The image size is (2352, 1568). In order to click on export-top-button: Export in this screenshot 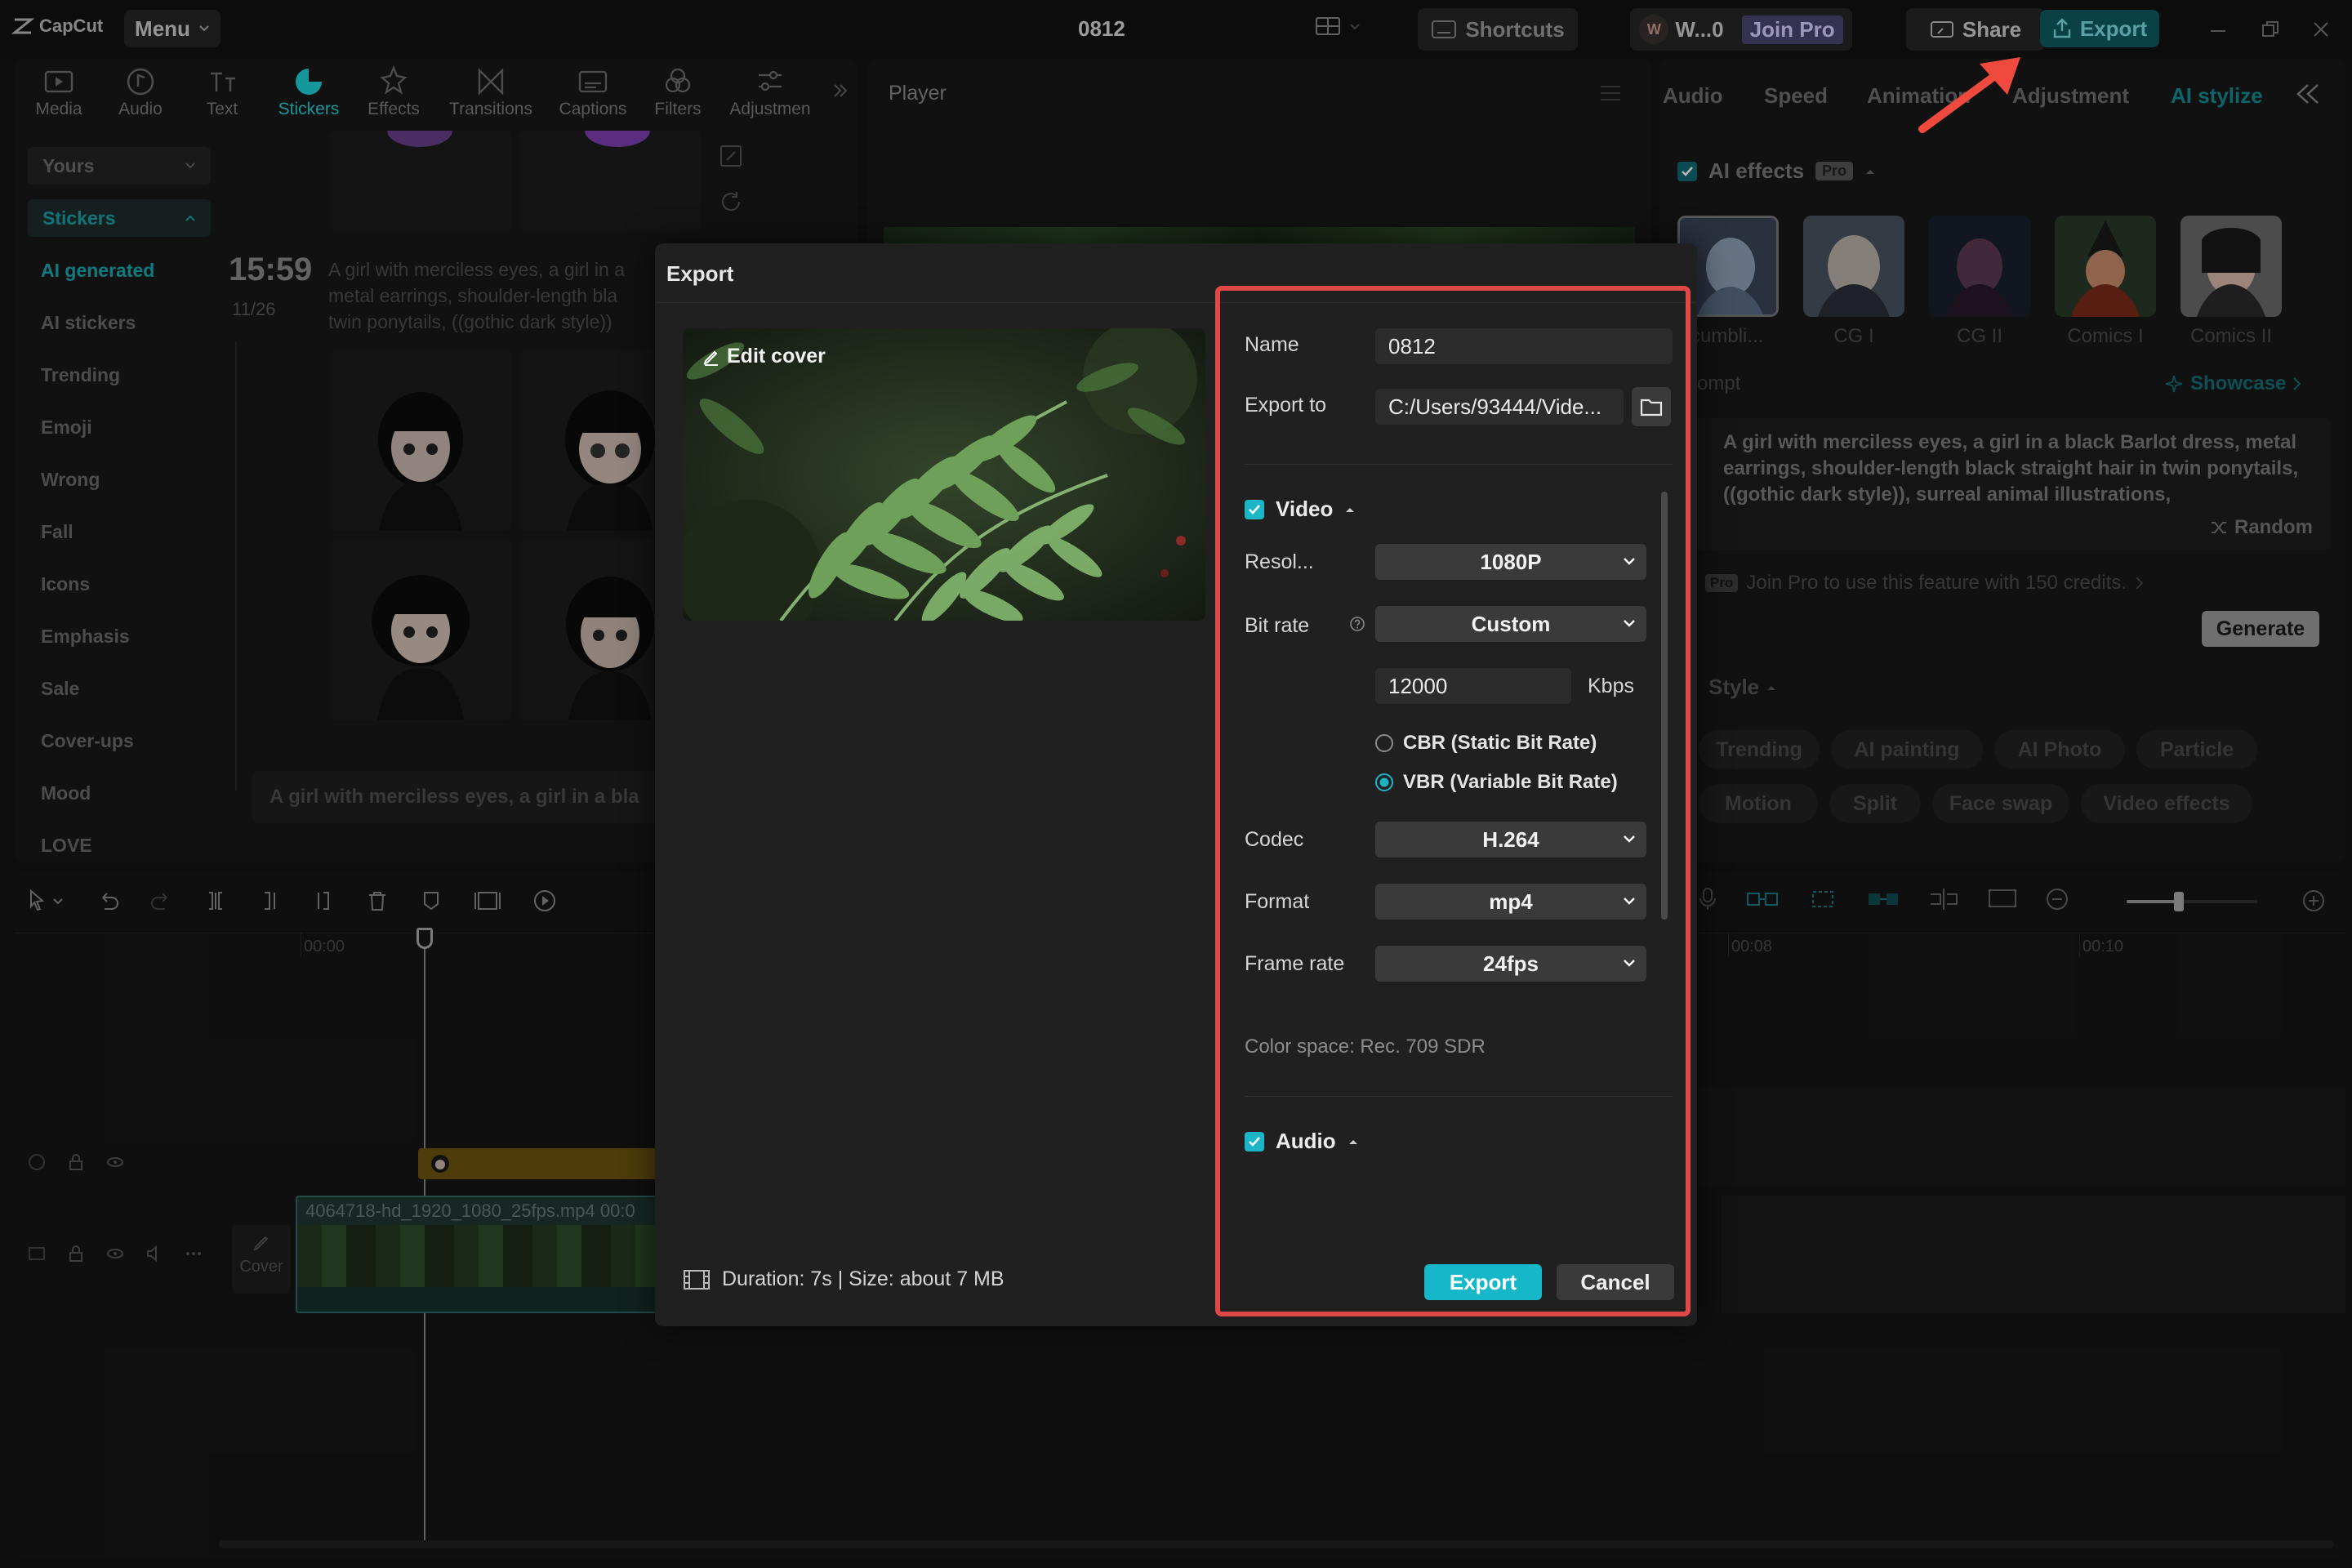, I will do `click(2099, 28)`.